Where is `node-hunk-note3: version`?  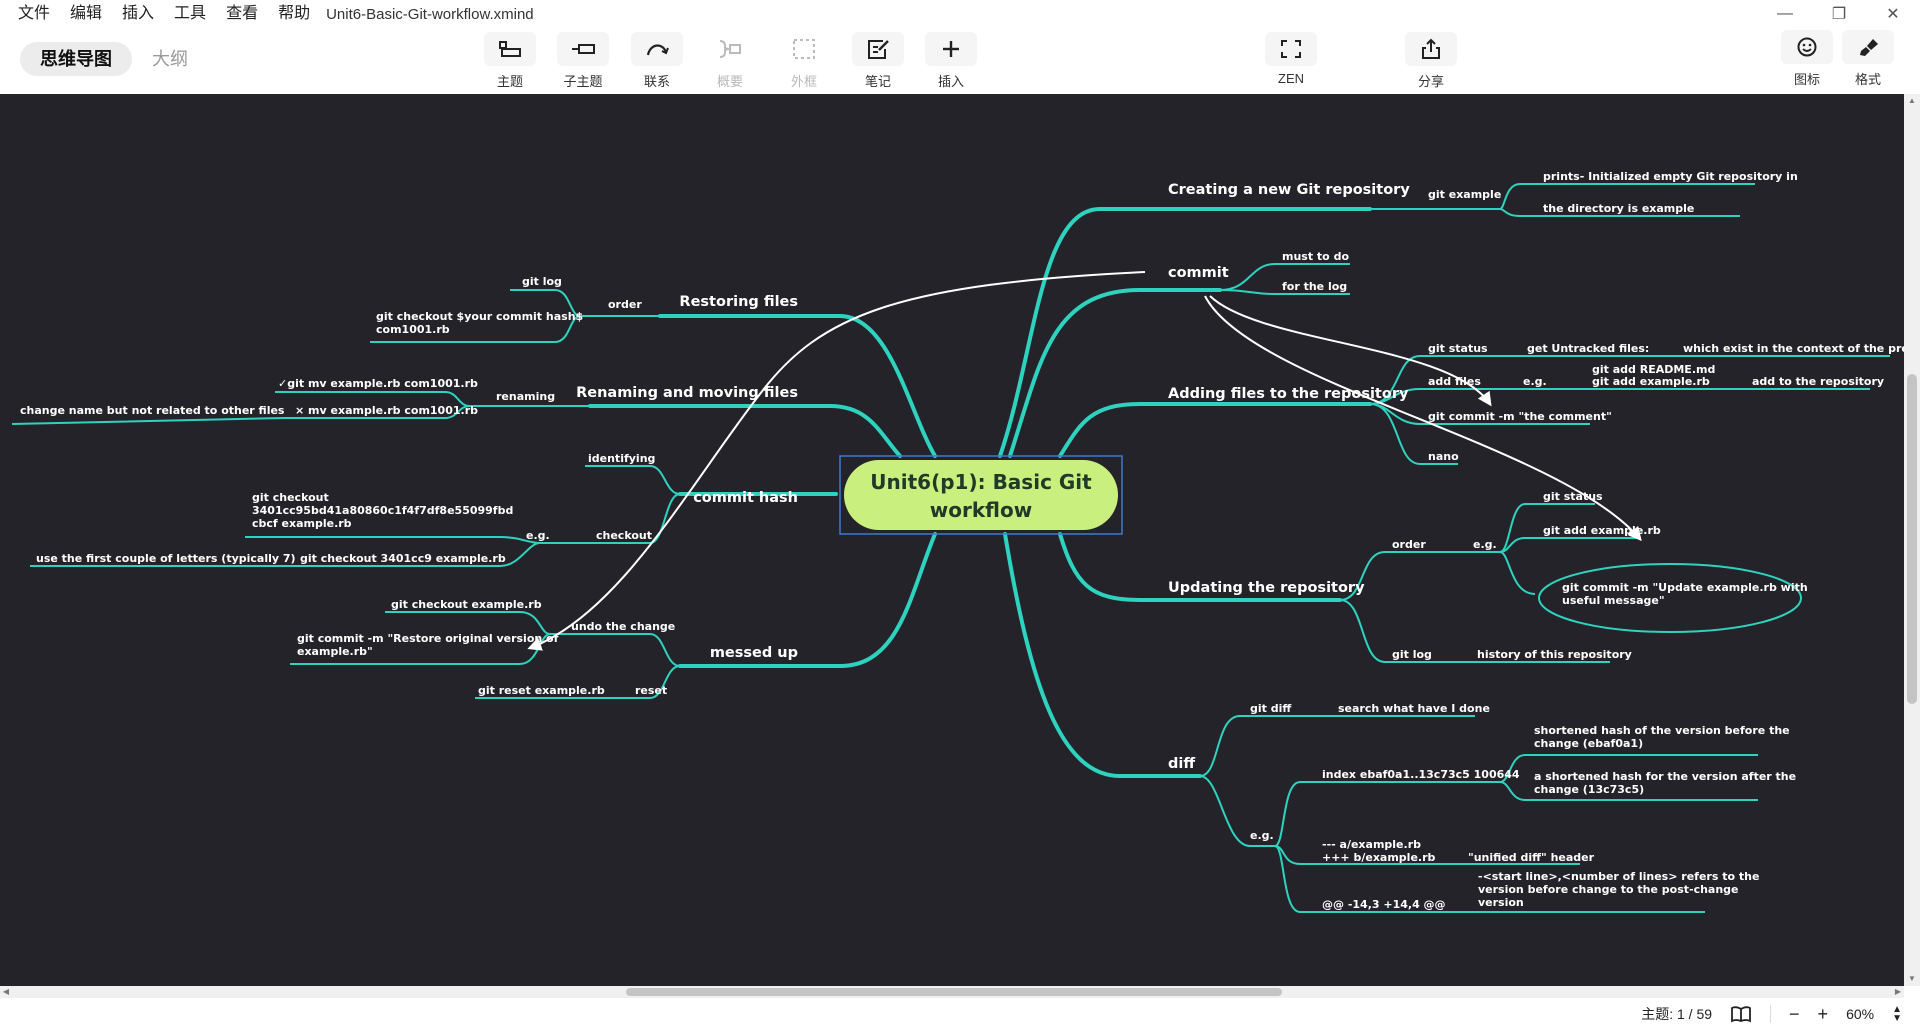
node-hunk-note3: version is located at coordinates (1501, 902).